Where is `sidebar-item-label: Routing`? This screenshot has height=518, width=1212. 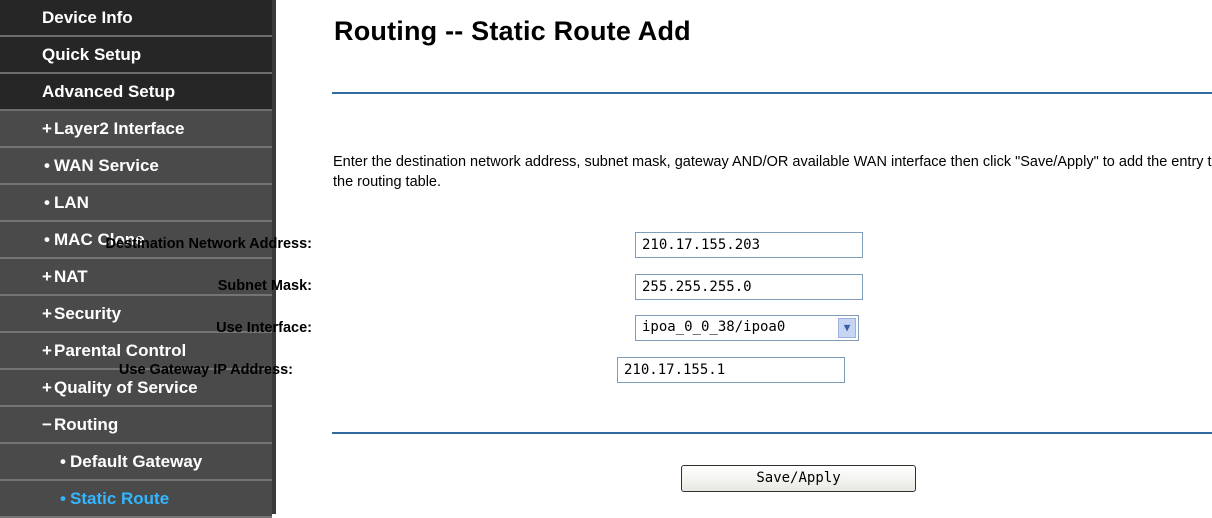
sidebar-item-label: Routing is located at coordinates (86, 424).